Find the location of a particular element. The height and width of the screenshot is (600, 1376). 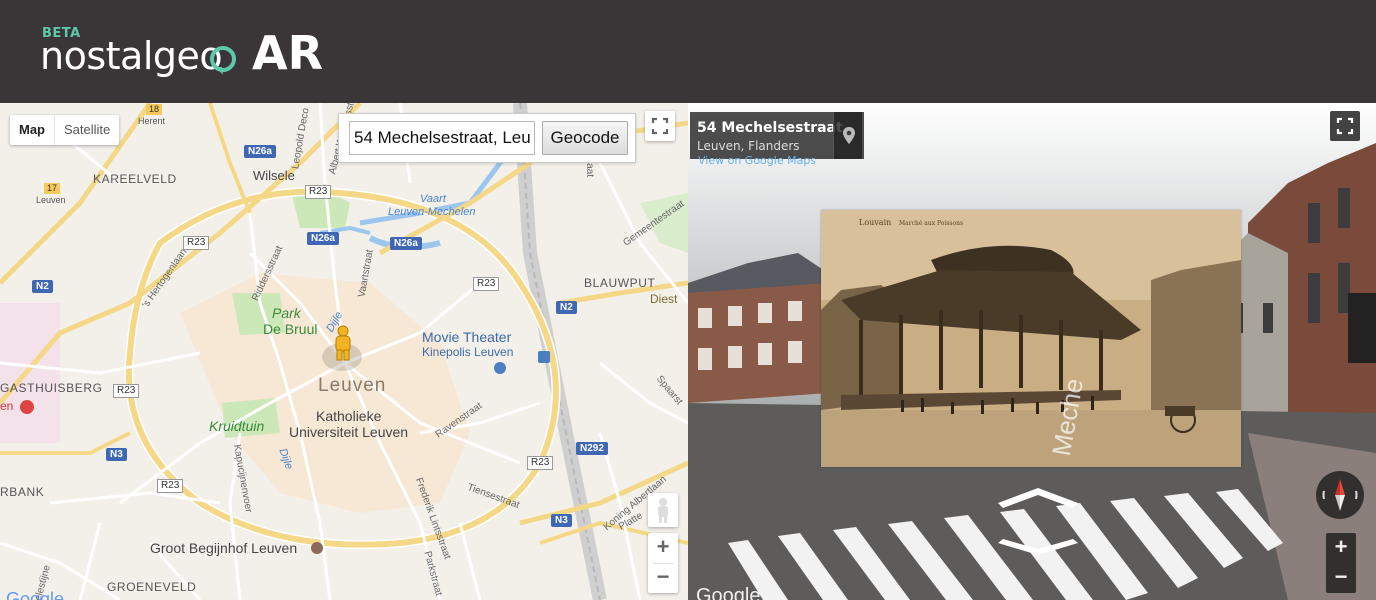

location-pin-icon is located at coordinates (223, 60).